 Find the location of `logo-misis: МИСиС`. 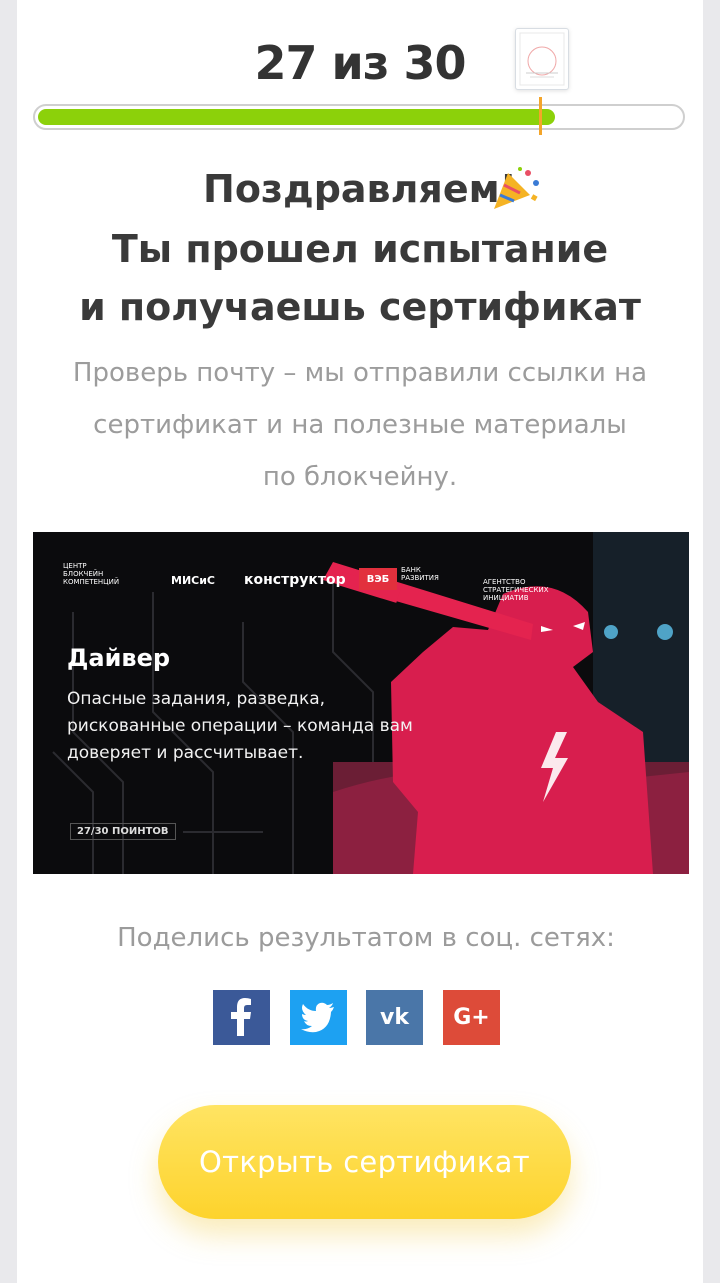

logo-misis: МИСиС is located at coordinates (193, 580).